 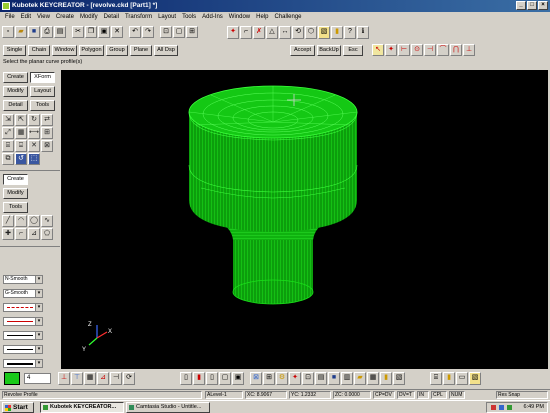 I want to click on delete-icon: ✕, so click(x=117, y=32).